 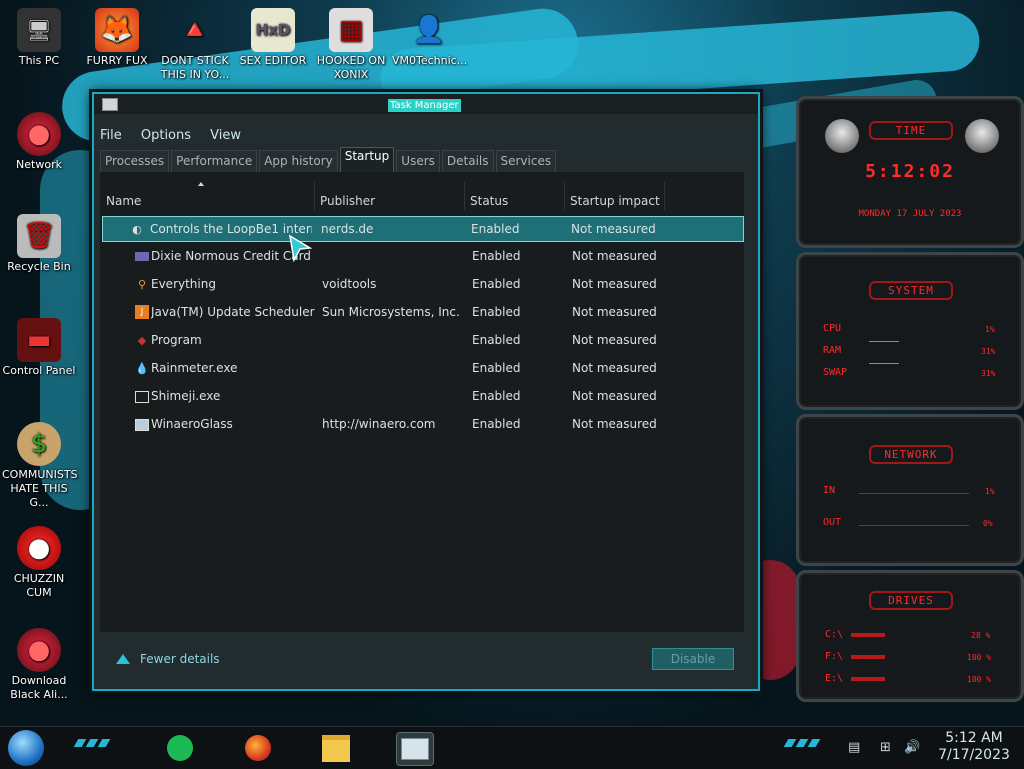 What do you see at coordinates (214, 161) in the screenshot?
I see `tab-performance: Performance` at bounding box center [214, 161].